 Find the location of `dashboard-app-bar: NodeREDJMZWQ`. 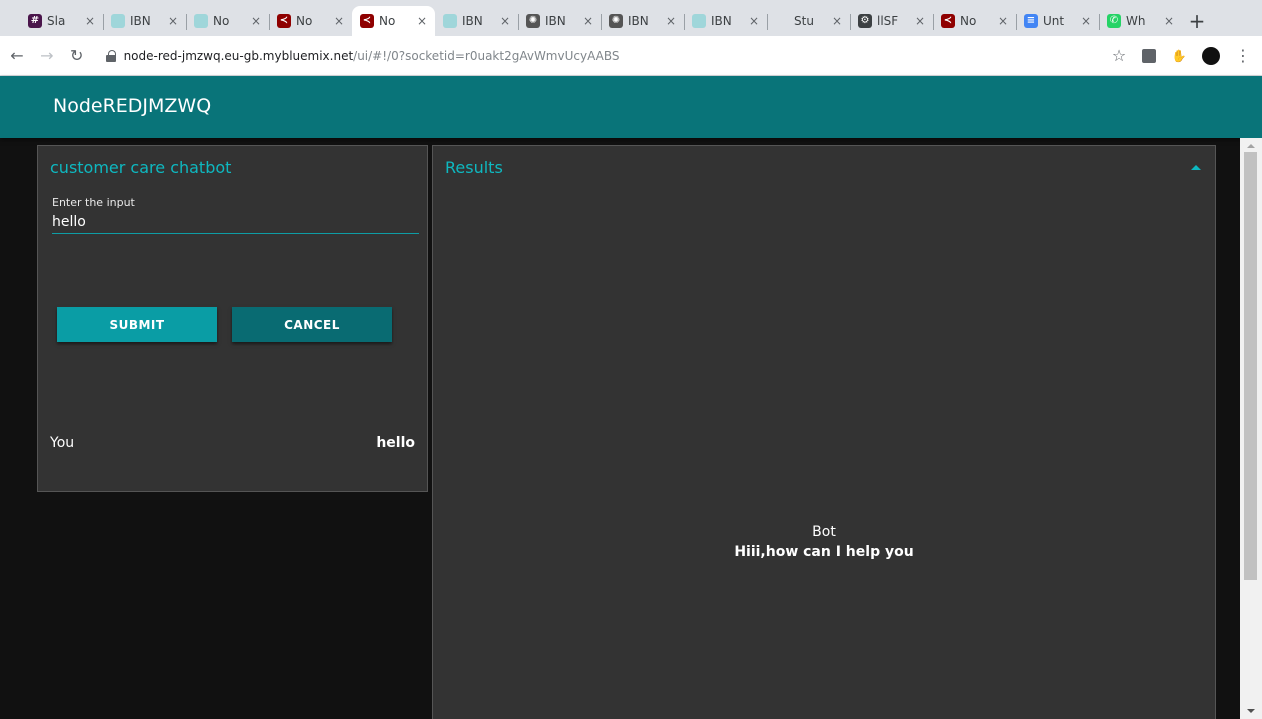

dashboard-app-bar: NodeREDJMZWQ is located at coordinates (631, 107).